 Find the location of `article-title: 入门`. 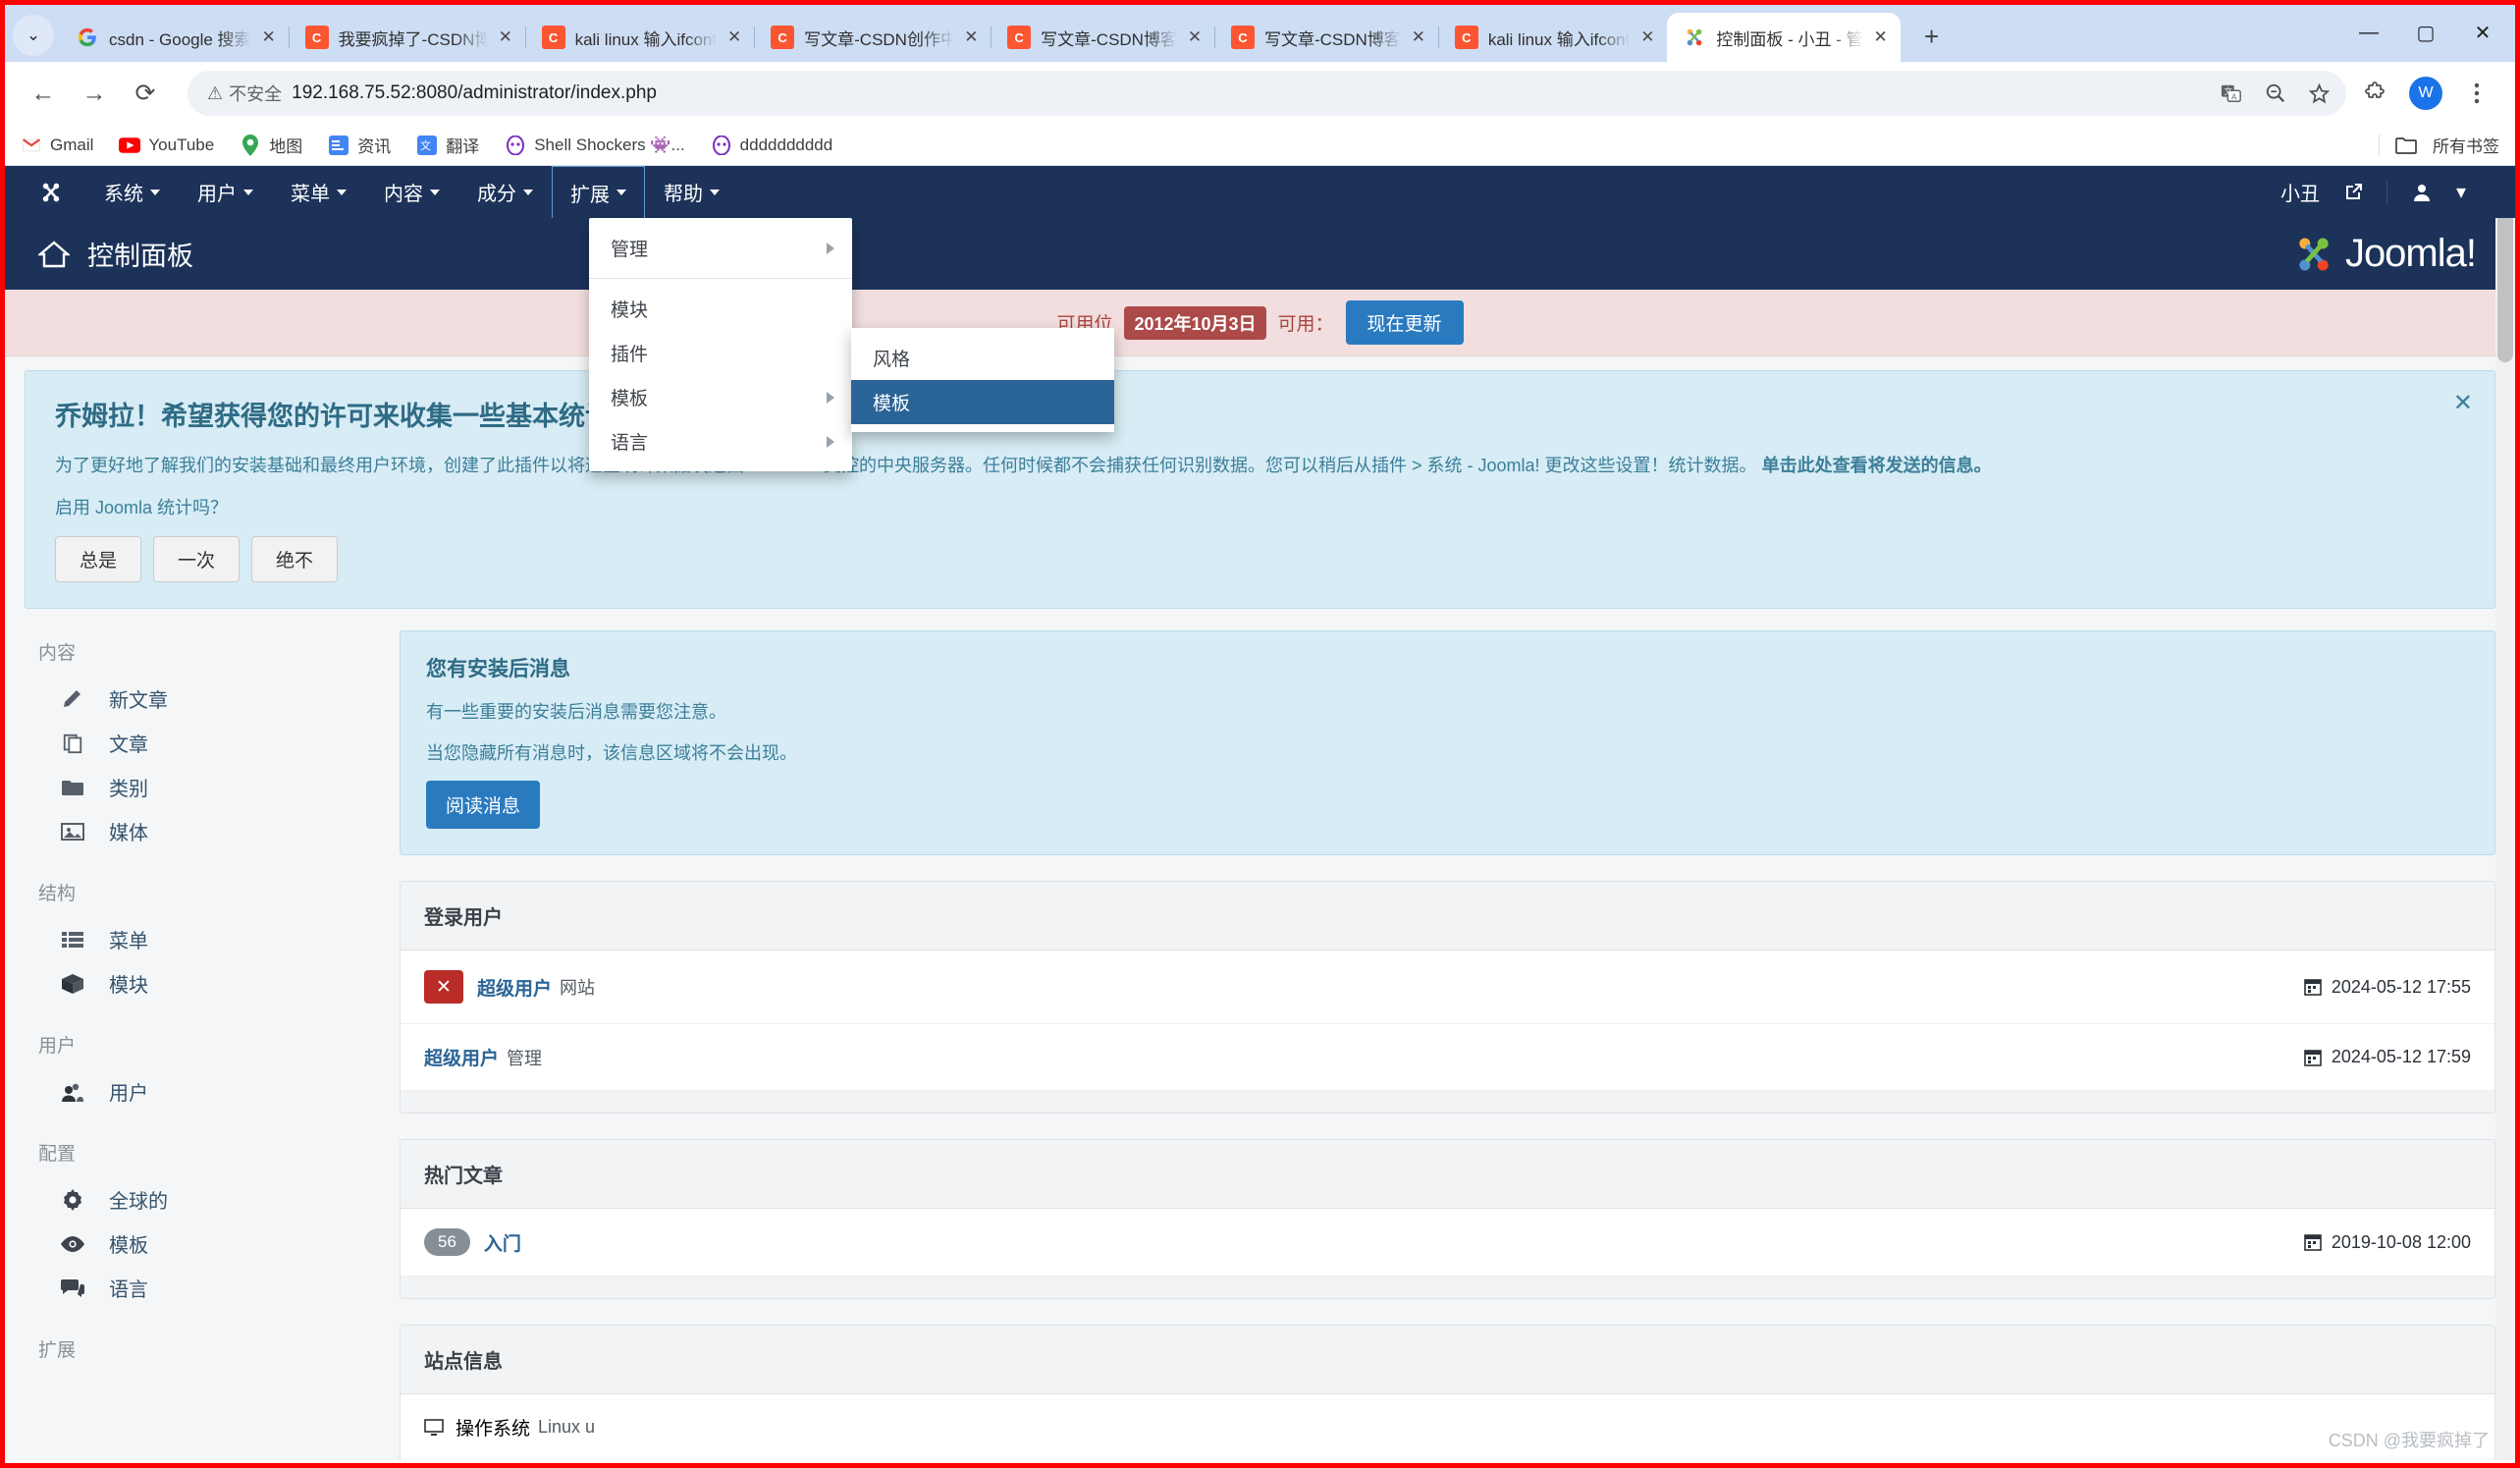

article-title: 入门 is located at coordinates (502, 1242).